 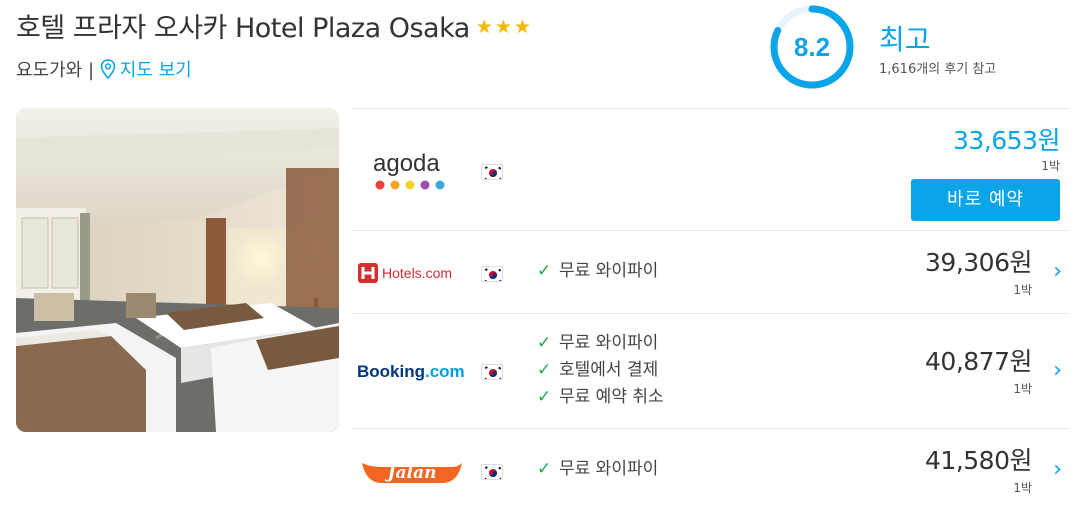 I want to click on agoda-logo: agoda, so click(x=411, y=173).